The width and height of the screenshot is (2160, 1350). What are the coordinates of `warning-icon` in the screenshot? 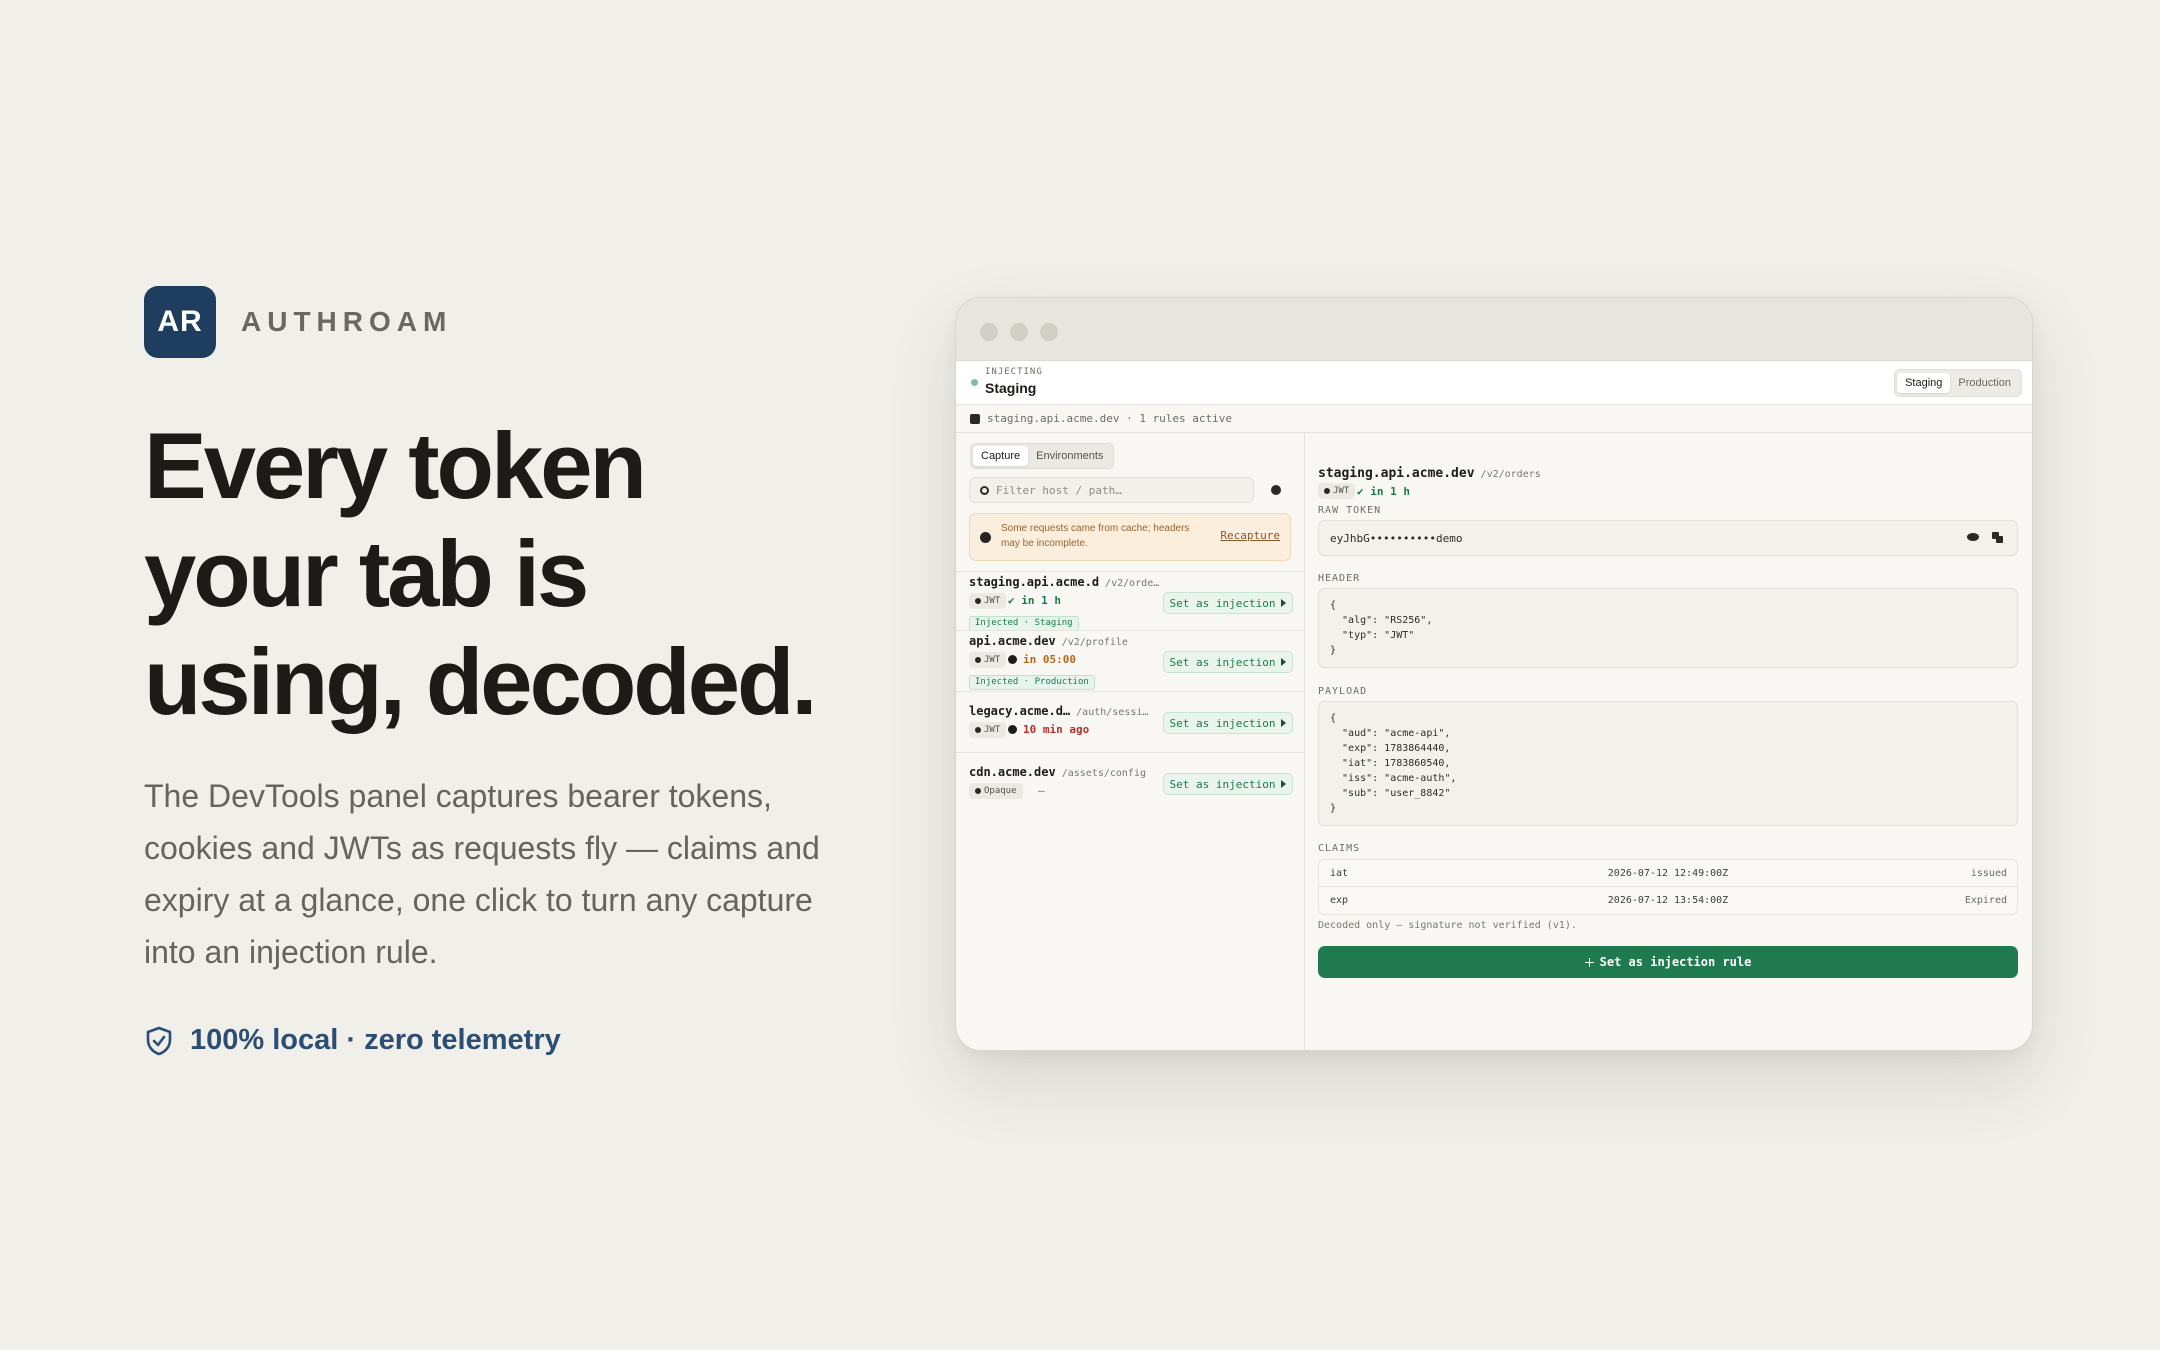 It's located at (985, 537).